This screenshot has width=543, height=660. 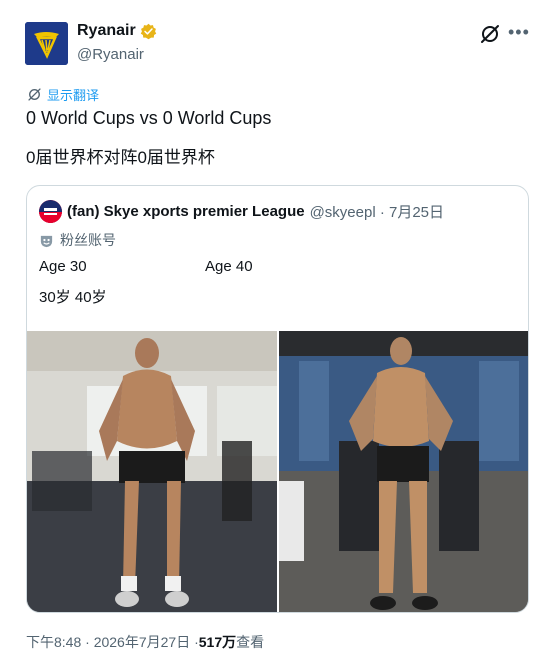 What do you see at coordinates (186, 211) in the screenshot?
I see `quote-author-name: (fan) Skye xports premier League` at bounding box center [186, 211].